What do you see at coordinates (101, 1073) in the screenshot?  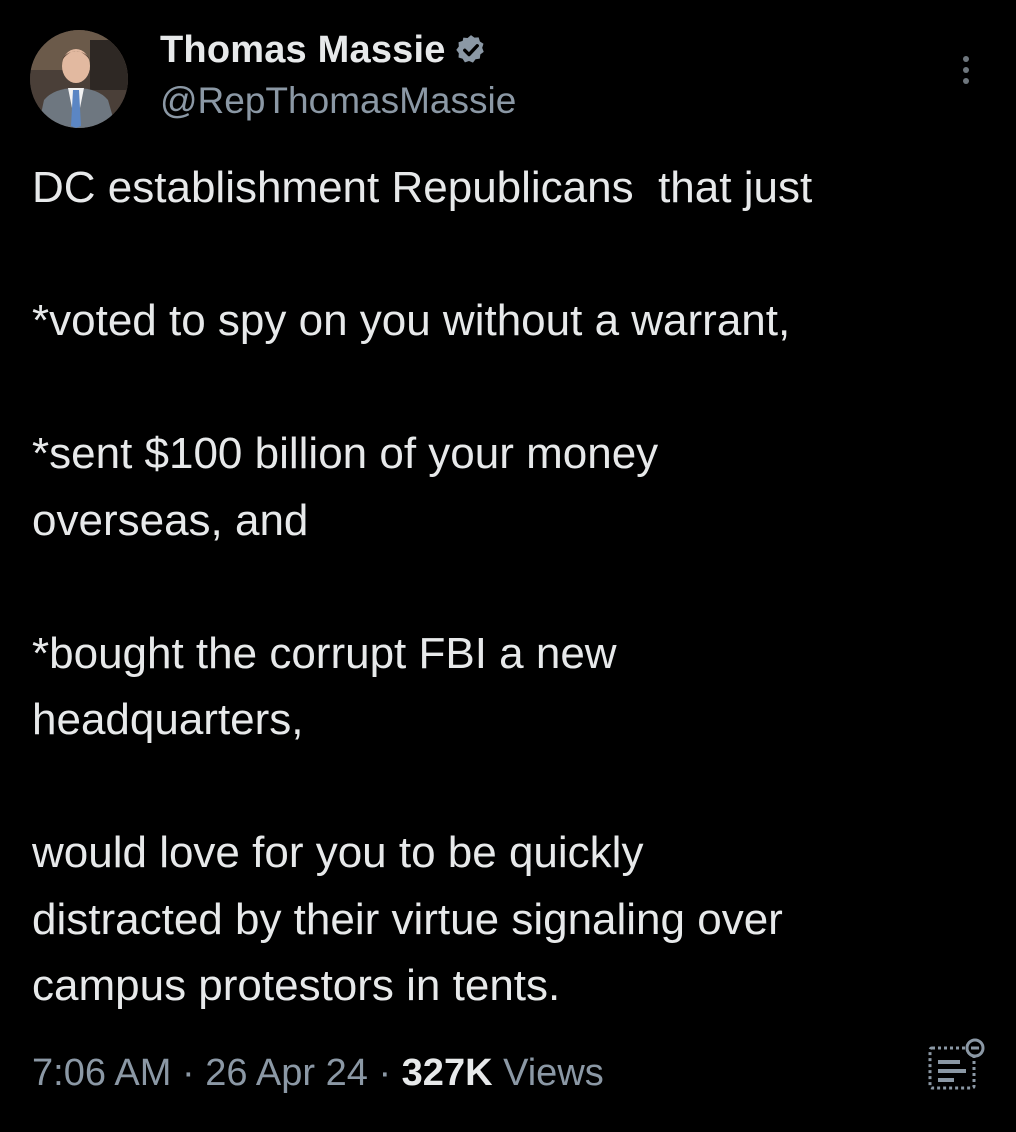 I see `tweet-time: 7:06 AM` at bounding box center [101, 1073].